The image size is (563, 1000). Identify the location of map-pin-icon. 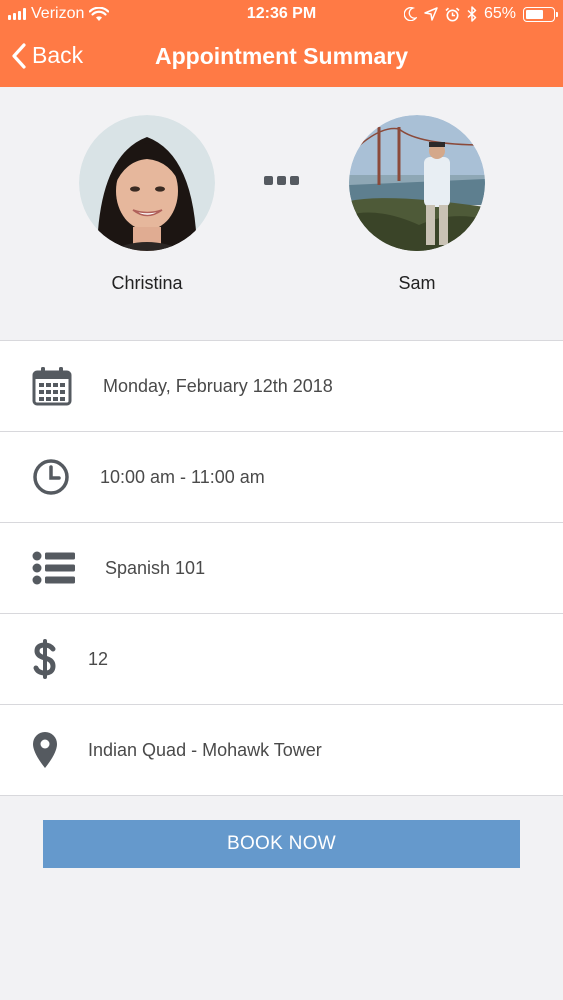
(45, 750).